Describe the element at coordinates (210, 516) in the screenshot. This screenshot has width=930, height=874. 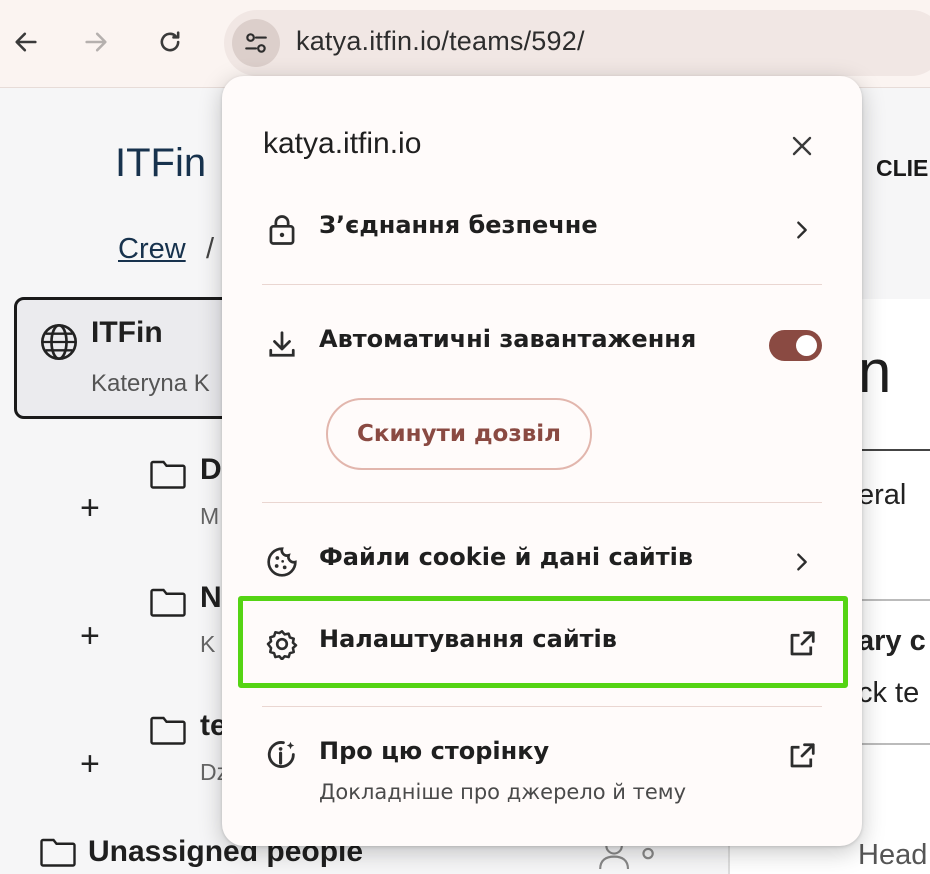
I see `team-sub: M` at that location.